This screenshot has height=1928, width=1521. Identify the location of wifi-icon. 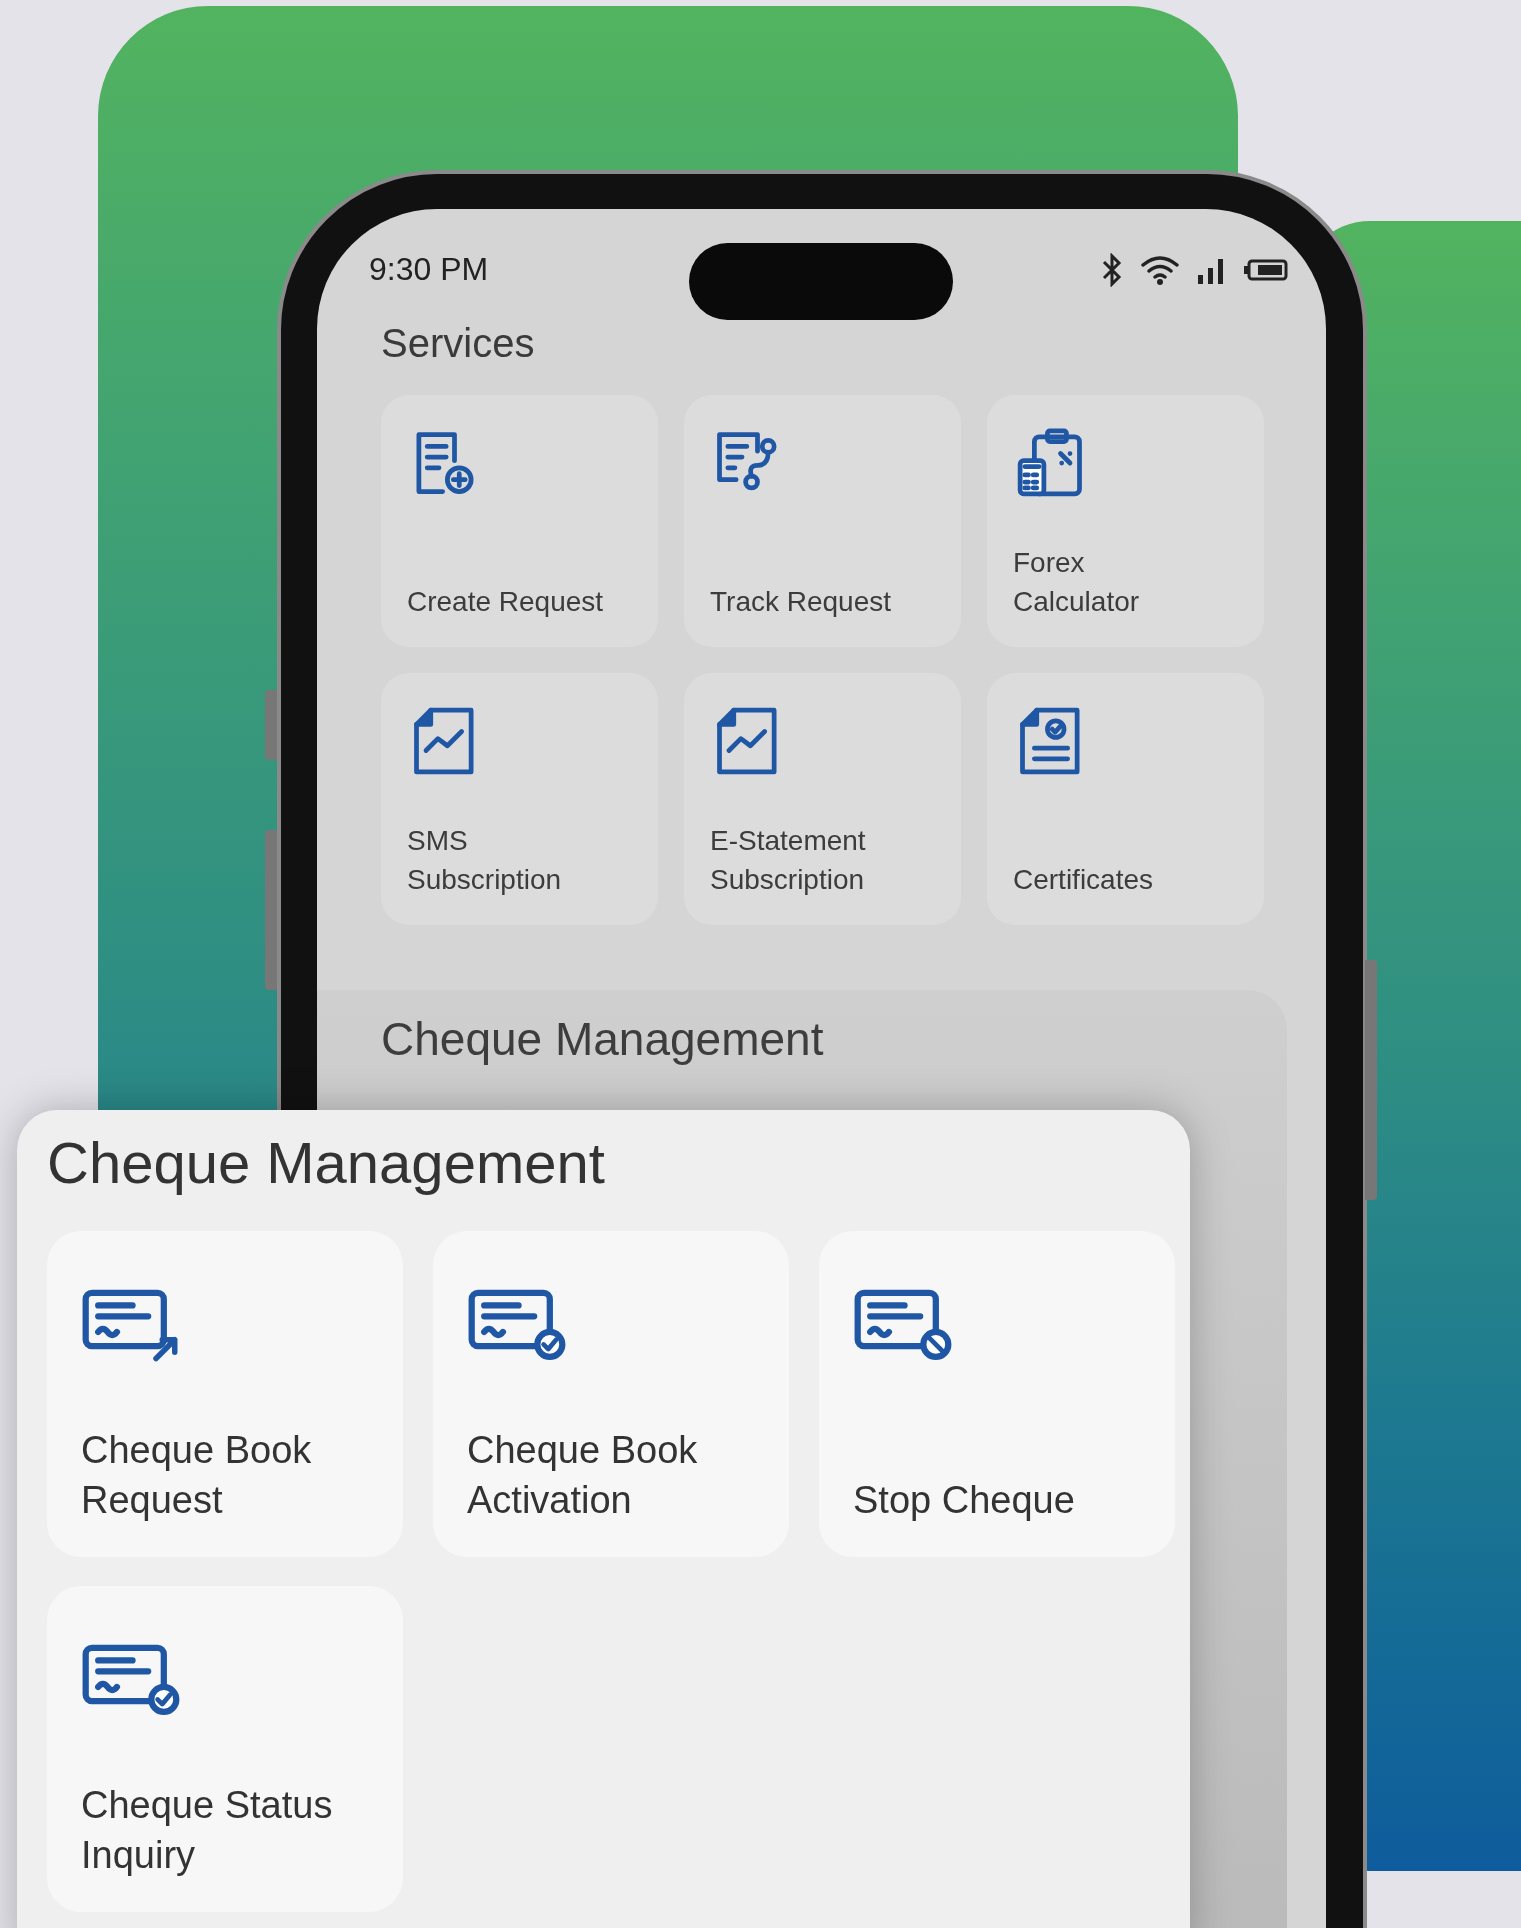
(1160, 270).